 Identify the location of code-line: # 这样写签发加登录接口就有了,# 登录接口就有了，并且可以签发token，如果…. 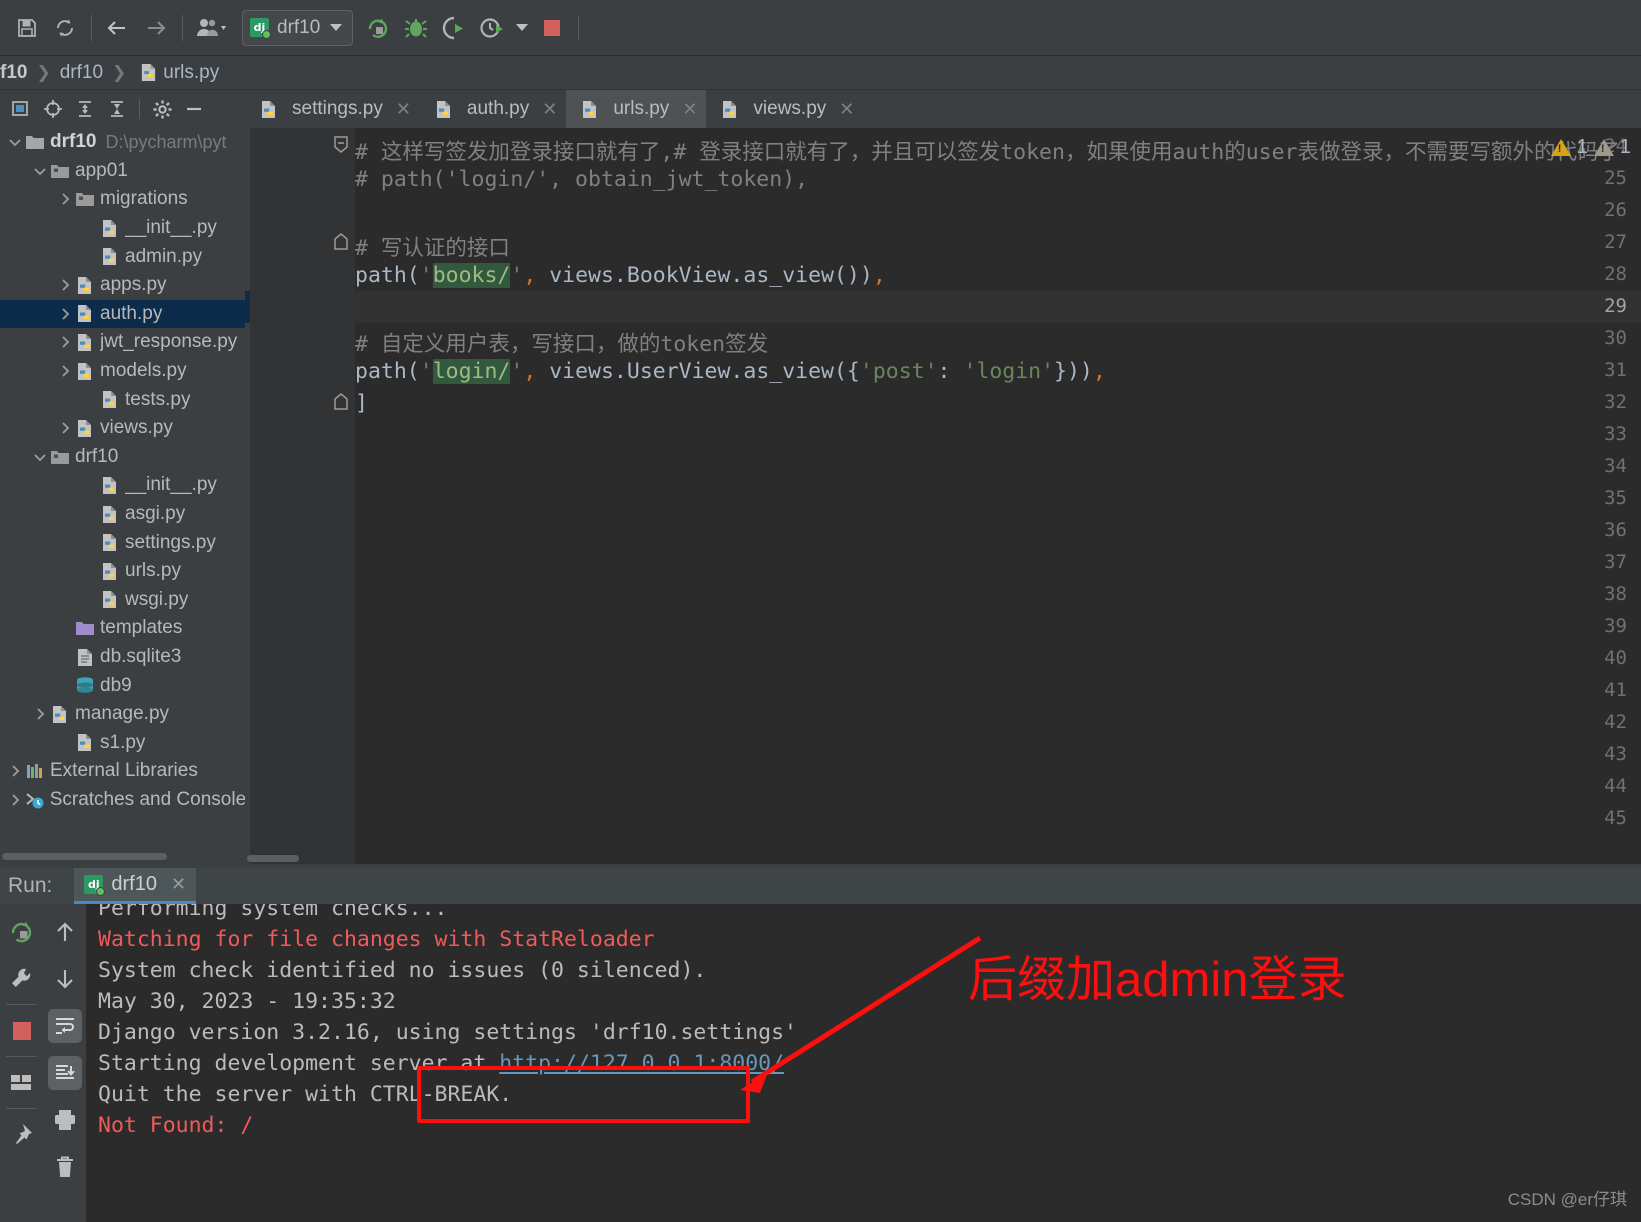
(987, 150).